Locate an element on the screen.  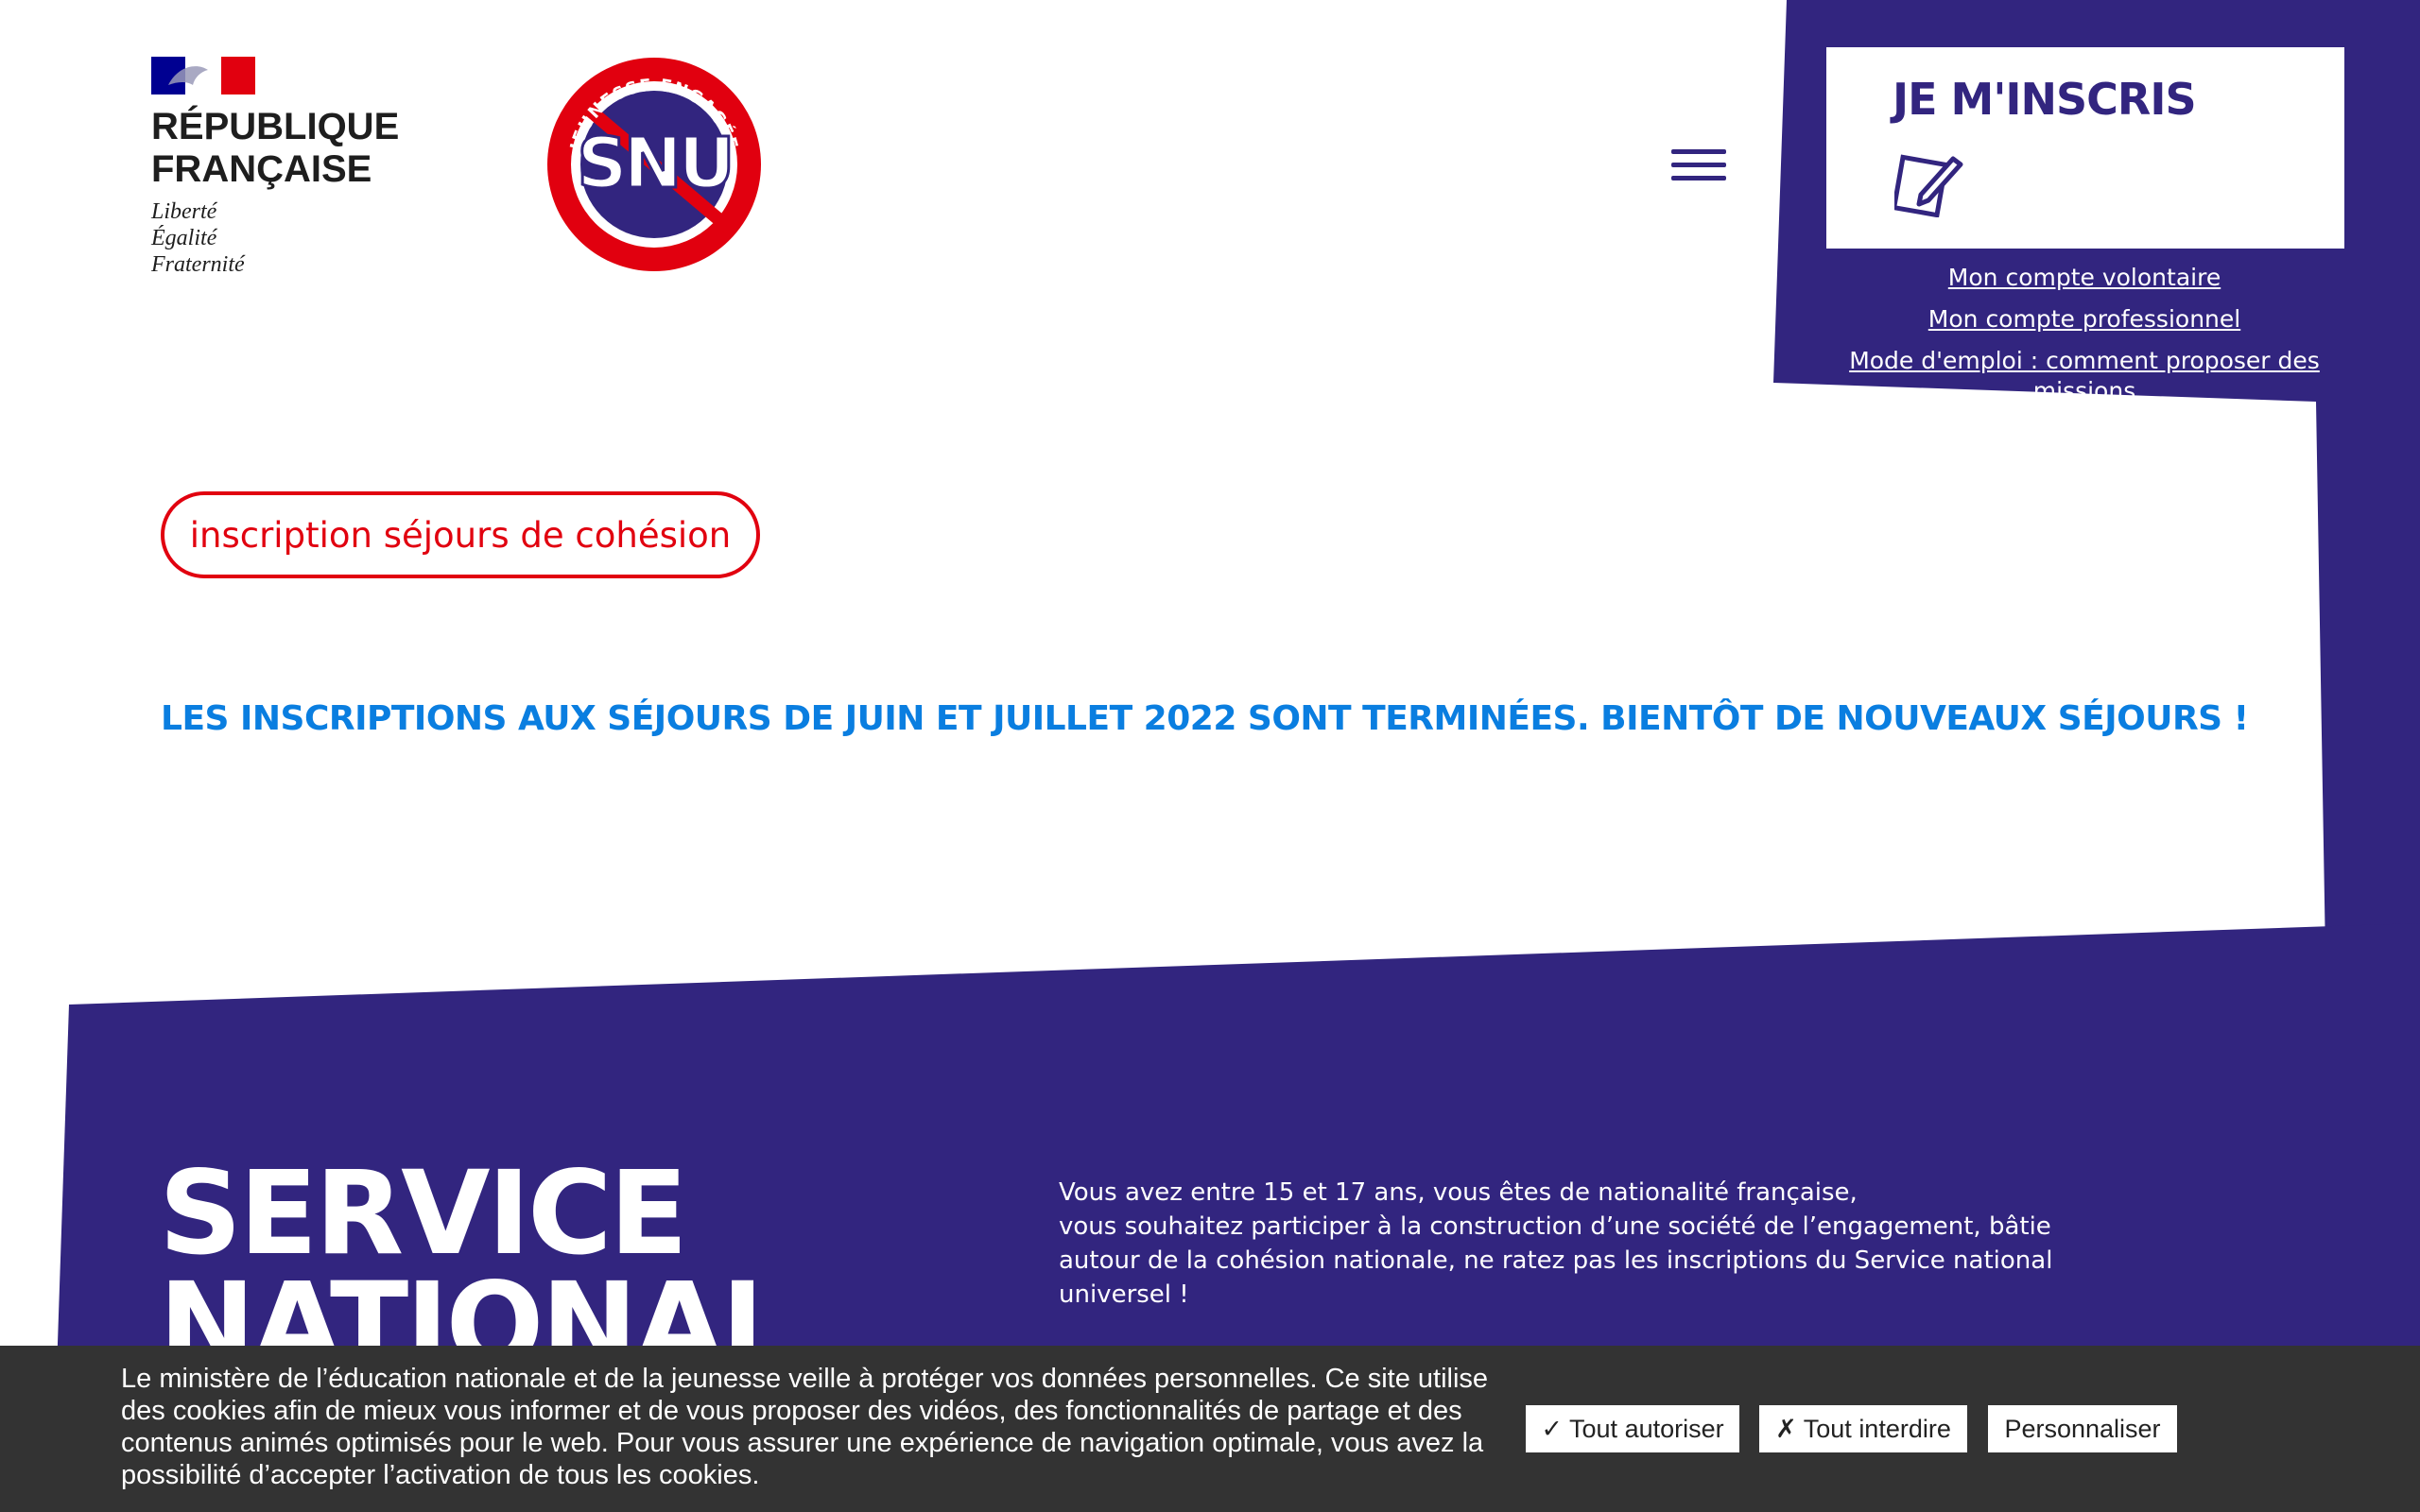
snu-logo: JEUNESSE ENGAGÉE SNU is located at coordinates (654, 164).